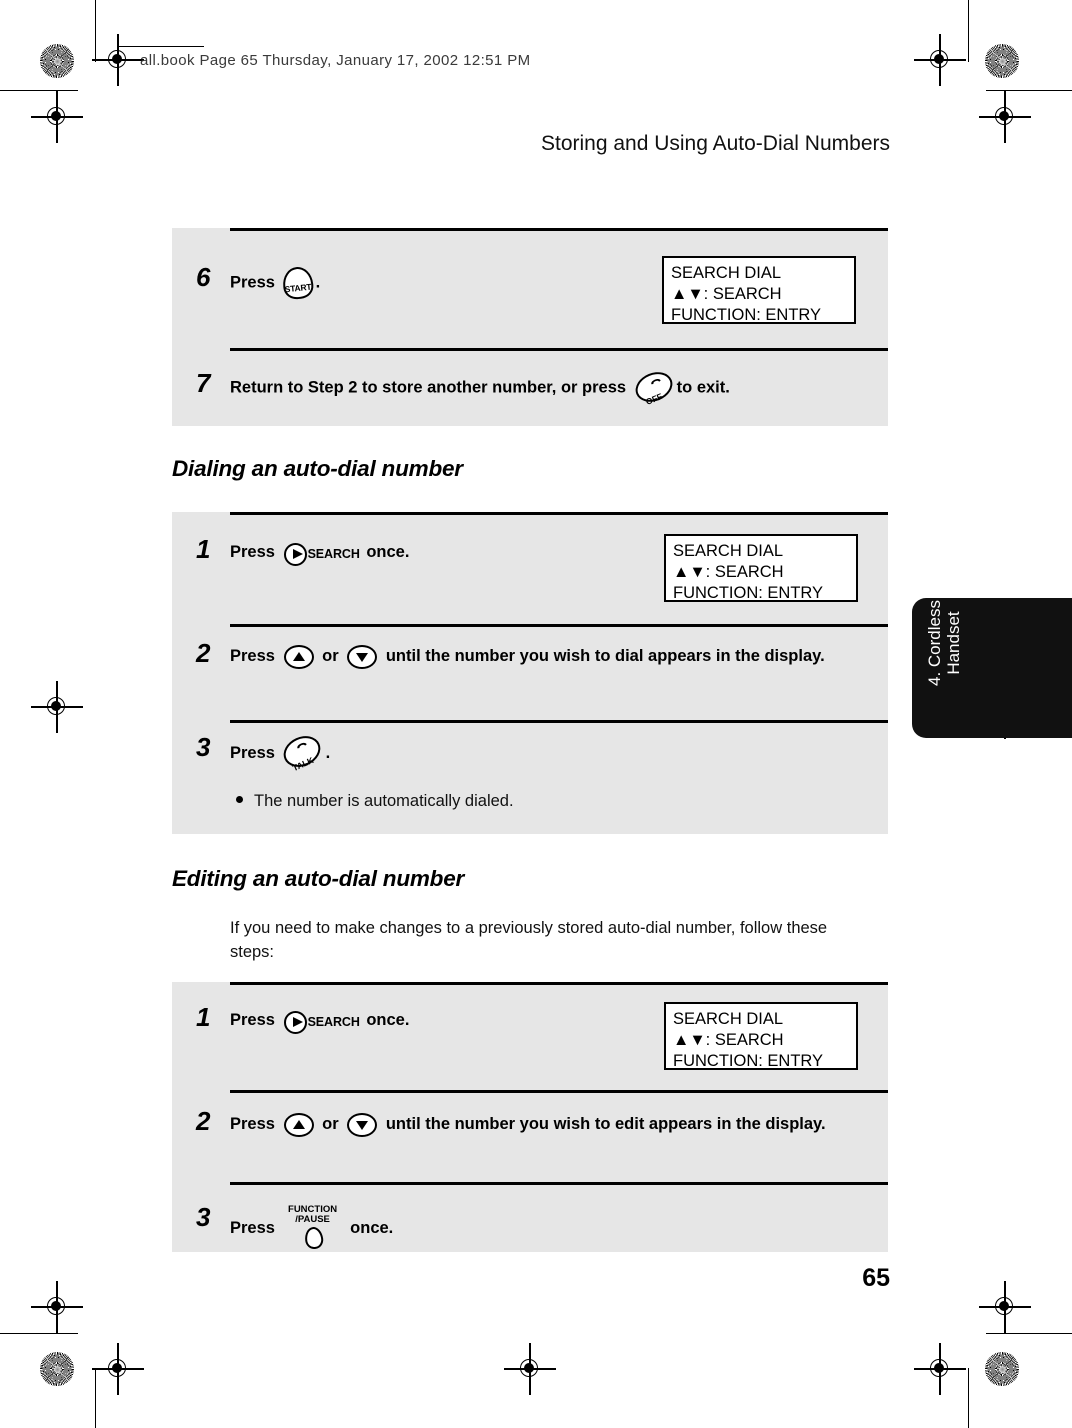 The image size is (1072, 1428). What do you see at coordinates (969, 1398) in the screenshot?
I see `crop-line-bottom-right-v` at bounding box center [969, 1398].